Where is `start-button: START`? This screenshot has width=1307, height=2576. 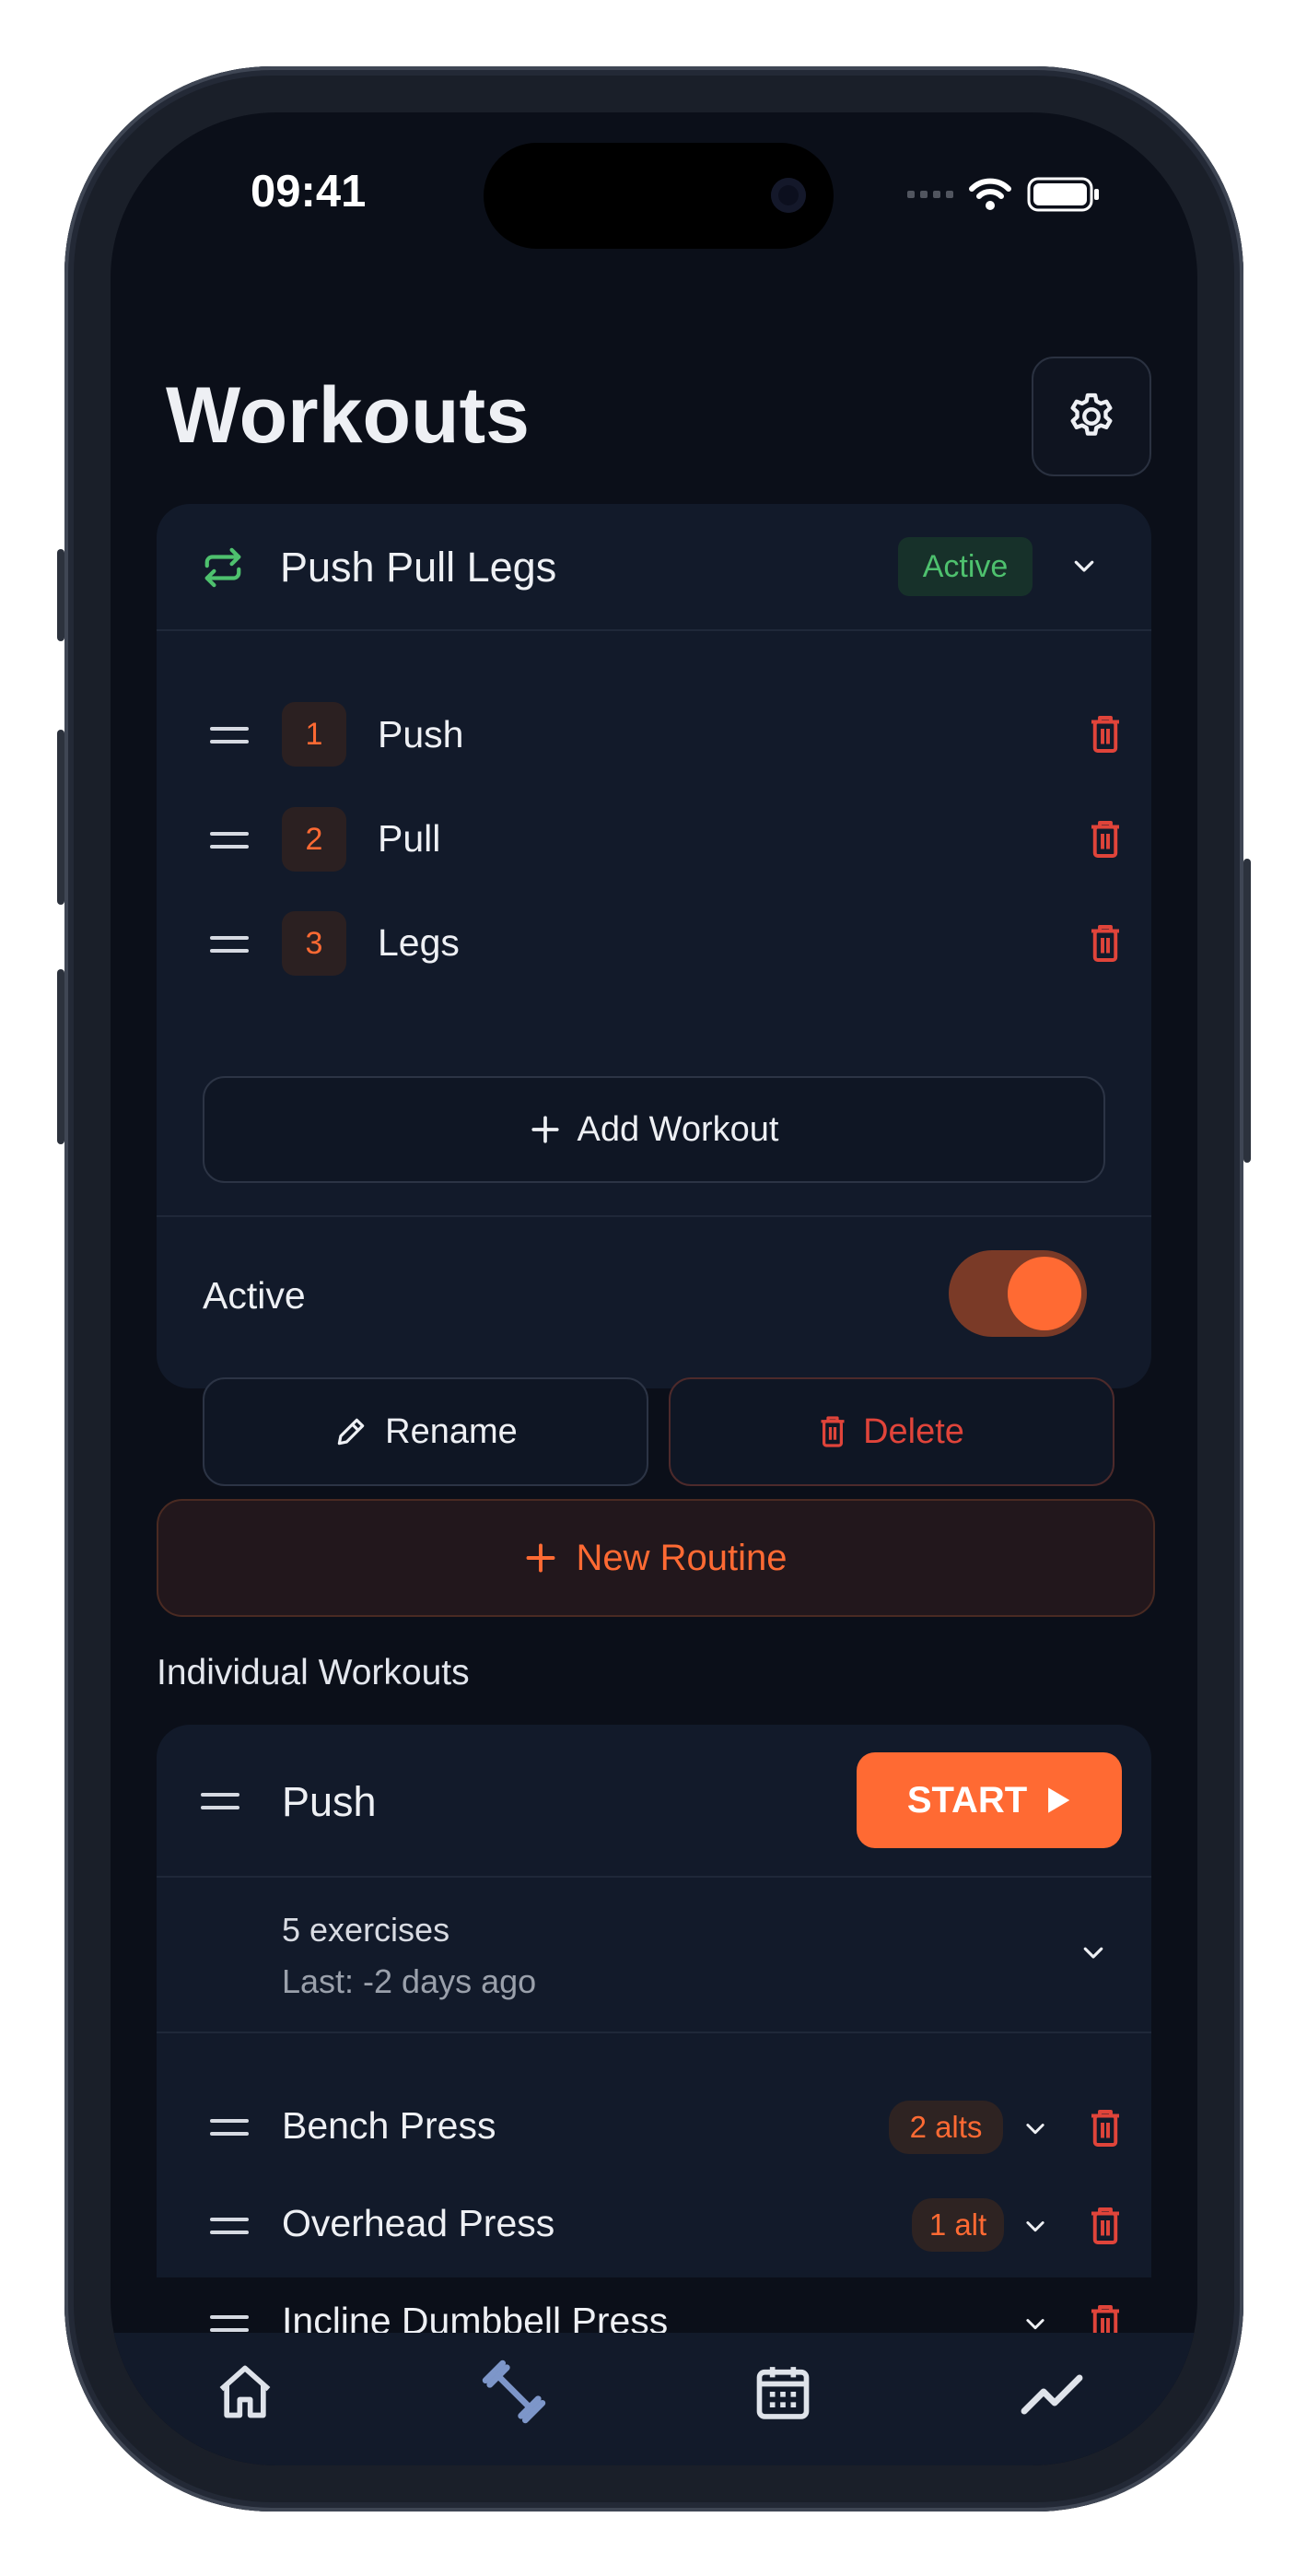 start-button: START is located at coordinates (990, 1800).